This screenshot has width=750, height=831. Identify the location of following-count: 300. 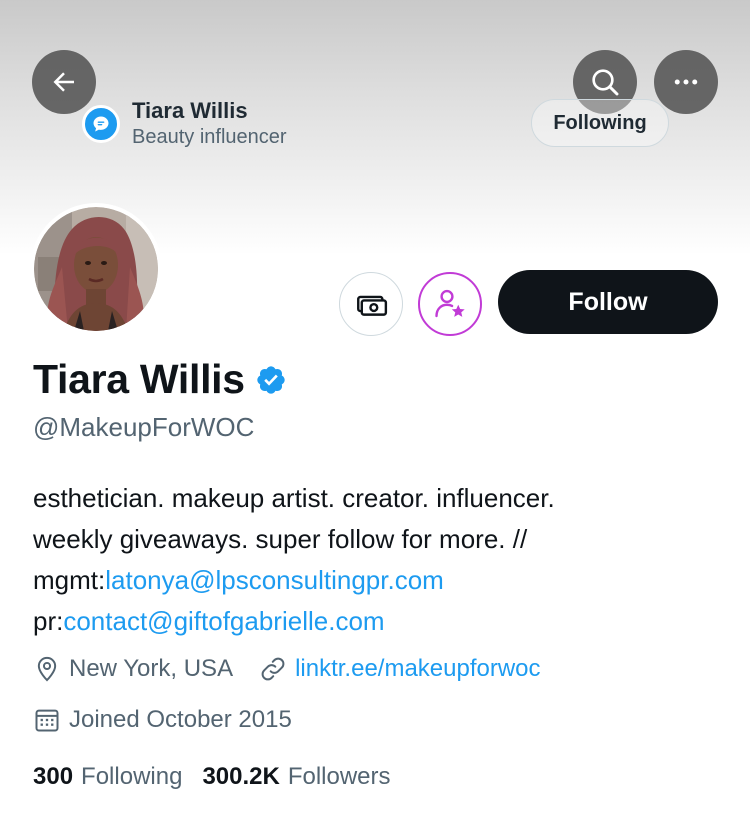
(53, 776).